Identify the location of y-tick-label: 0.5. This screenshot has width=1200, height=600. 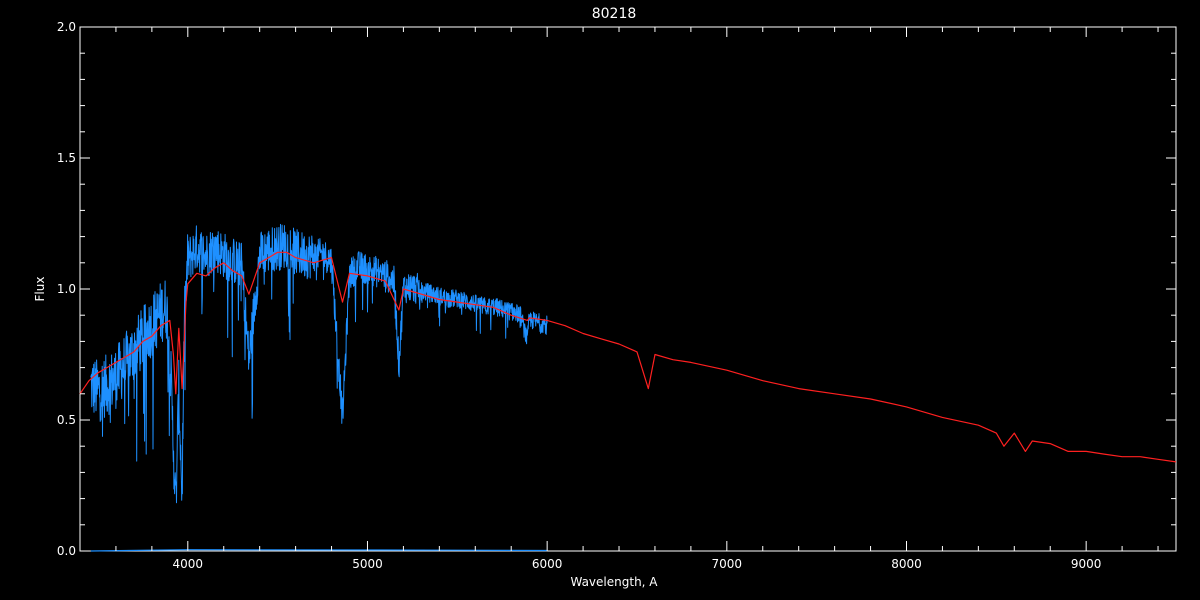
(66, 420).